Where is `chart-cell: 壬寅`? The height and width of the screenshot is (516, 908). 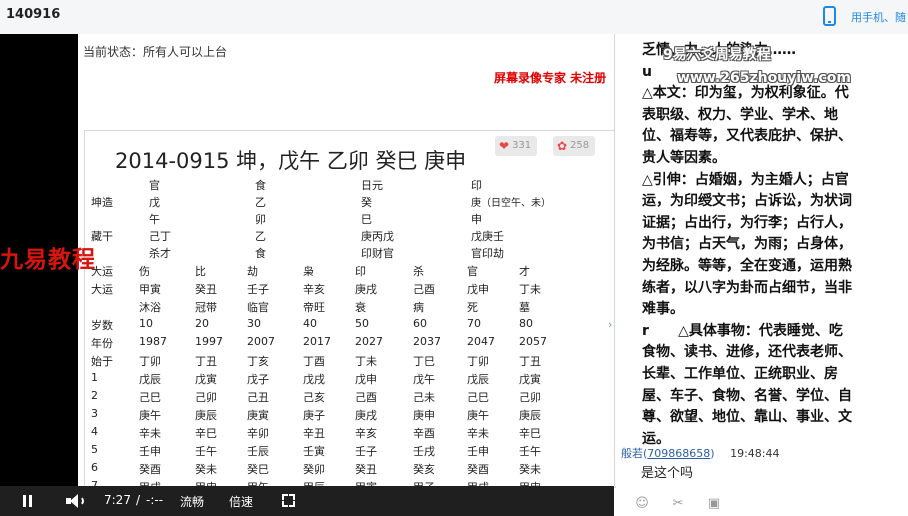 chart-cell: 壬寅 is located at coordinates (314, 451).